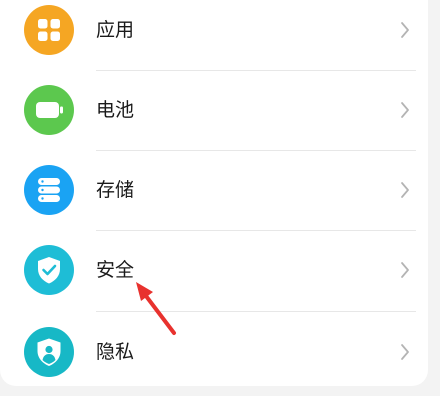 Image resolution: width=440 pixels, height=396 pixels. What do you see at coordinates (115, 30) in the screenshot?
I see `settings-item-label: 应用` at bounding box center [115, 30].